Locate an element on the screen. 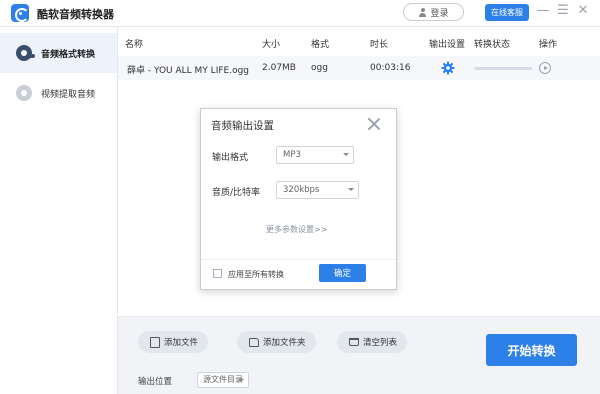 This screenshot has width=600, height=394. clear-list-button: 清空列表 is located at coordinates (372, 342).